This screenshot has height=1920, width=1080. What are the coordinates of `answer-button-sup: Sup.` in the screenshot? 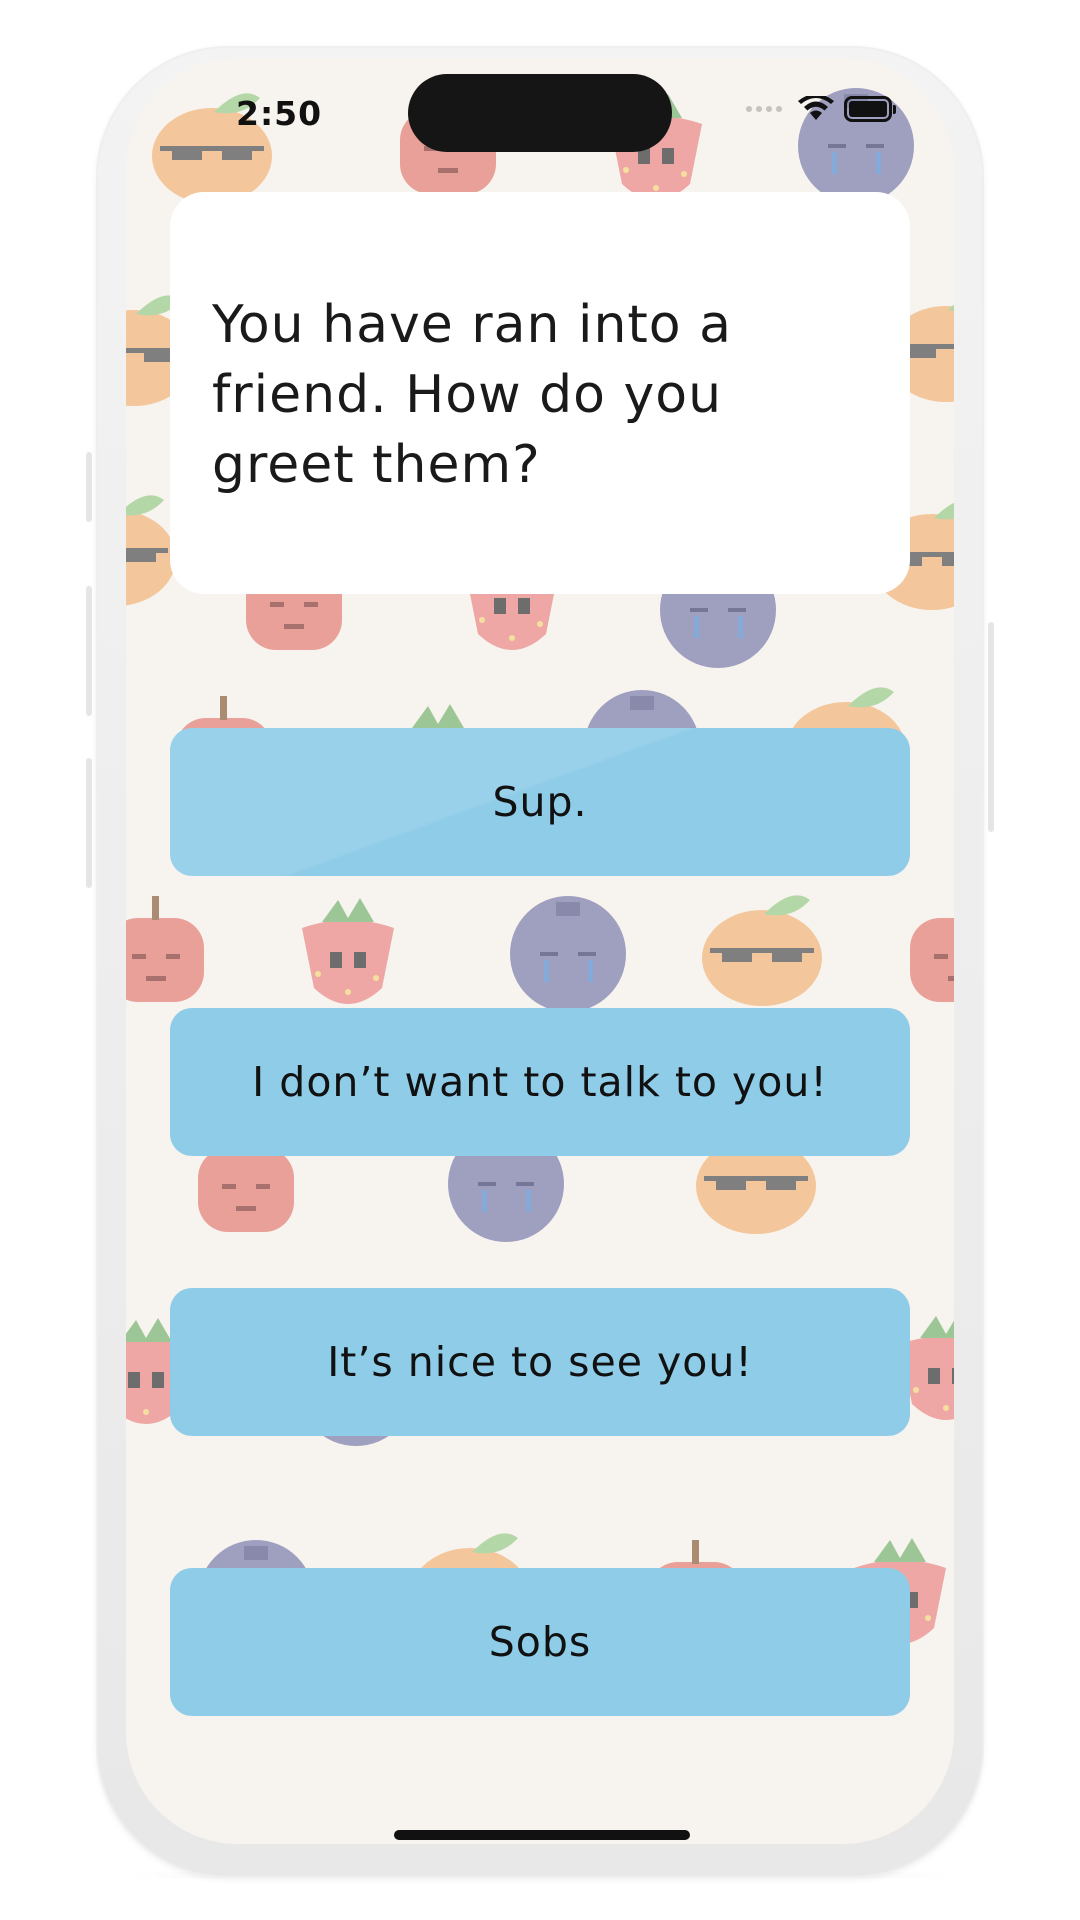 It's located at (540, 802).